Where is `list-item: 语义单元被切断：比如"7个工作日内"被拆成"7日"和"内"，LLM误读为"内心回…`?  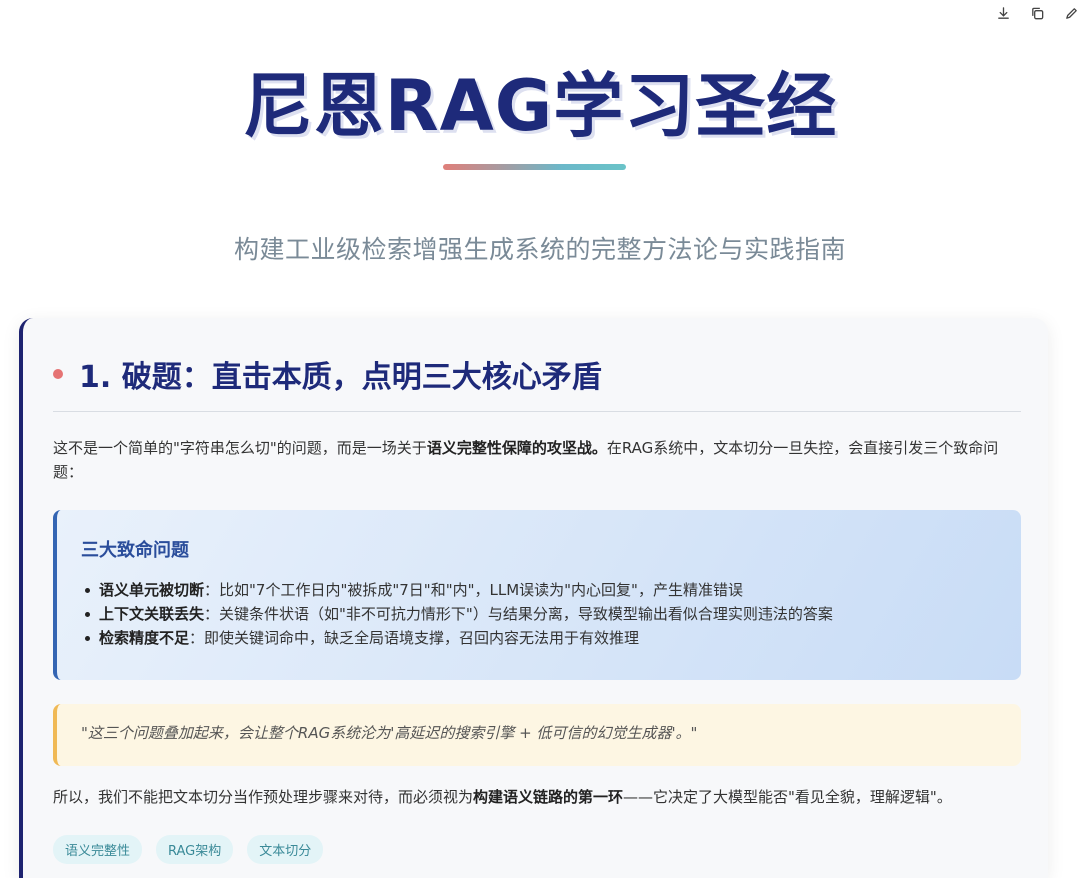
list-item: 语义单元被切断：比如"7个工作日内"被拆成"7日"和"内"，LLM误读为"内心回… is located at coordinates (541, 590).